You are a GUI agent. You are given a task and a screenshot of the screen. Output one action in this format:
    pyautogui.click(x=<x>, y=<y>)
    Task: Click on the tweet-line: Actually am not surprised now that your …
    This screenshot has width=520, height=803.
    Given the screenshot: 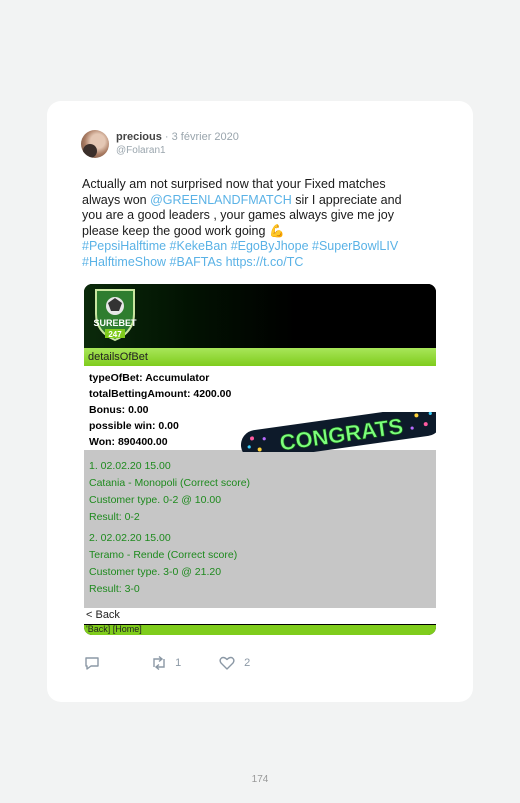 What is the action you would take?
    pyautogui.click(x=234, y=184)
    